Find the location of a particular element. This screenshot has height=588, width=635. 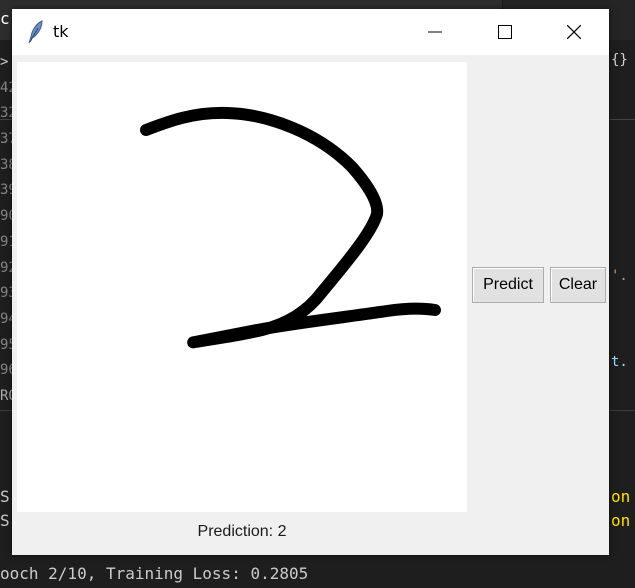

editor-tab-label: c is located at coordinates (5, 18).